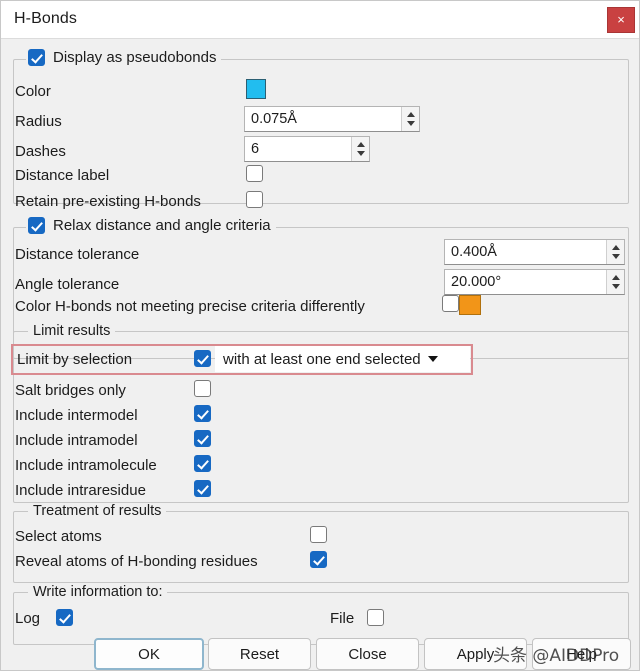 This screenshot has height=671, width=640. What do you see at coordinates (323, 119) in the screenshot?
I see `radius-value: 0.075Å` at bounding box center [323, 119].